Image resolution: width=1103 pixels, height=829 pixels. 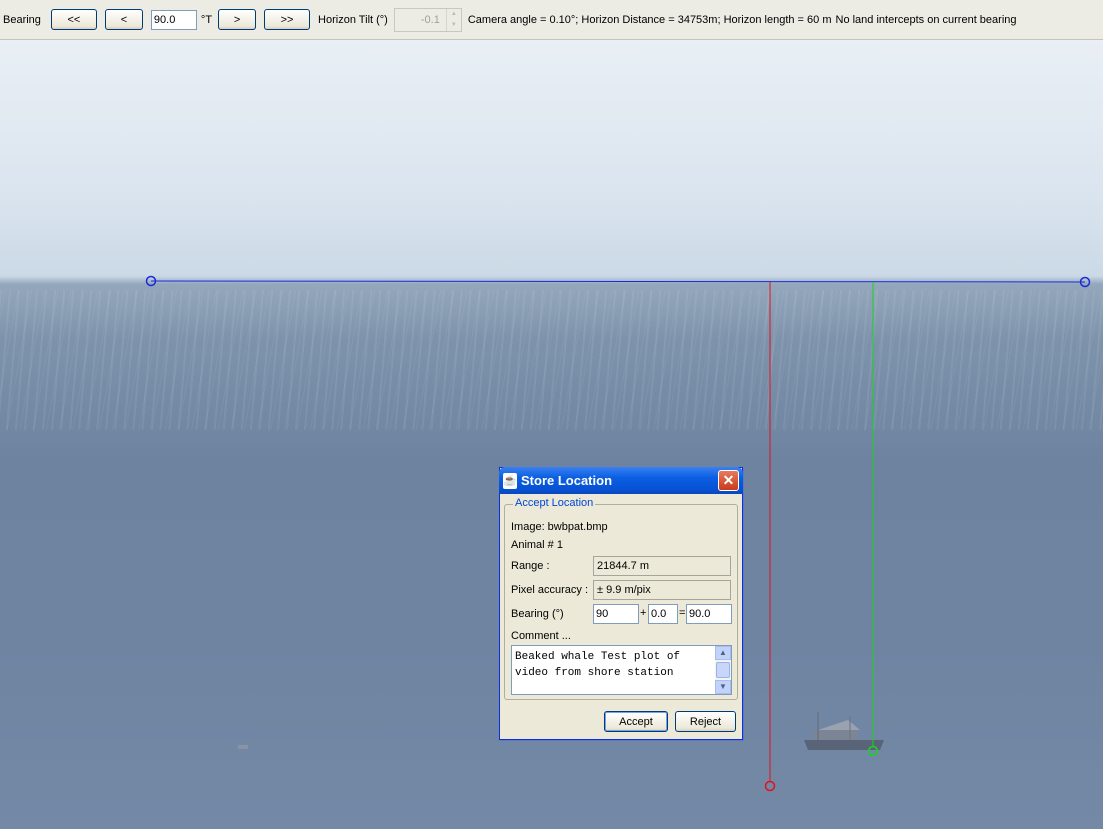 What do you see at coordinates (770, 786) in the screenshot?
I see `range-marker-handle` at bounding box center [770, 786].